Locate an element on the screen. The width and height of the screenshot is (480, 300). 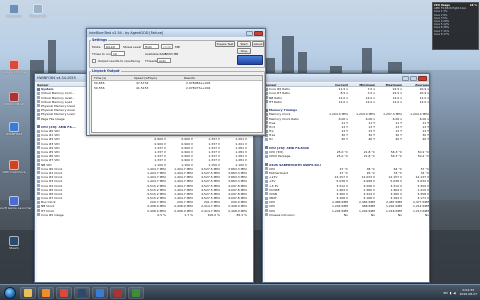
desktop-icon-label: Google Chrome is located at coordinates (14, 72).